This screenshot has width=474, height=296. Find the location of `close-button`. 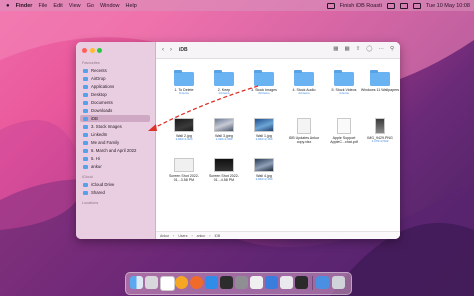

close-button is located at coordinates (84, 50).